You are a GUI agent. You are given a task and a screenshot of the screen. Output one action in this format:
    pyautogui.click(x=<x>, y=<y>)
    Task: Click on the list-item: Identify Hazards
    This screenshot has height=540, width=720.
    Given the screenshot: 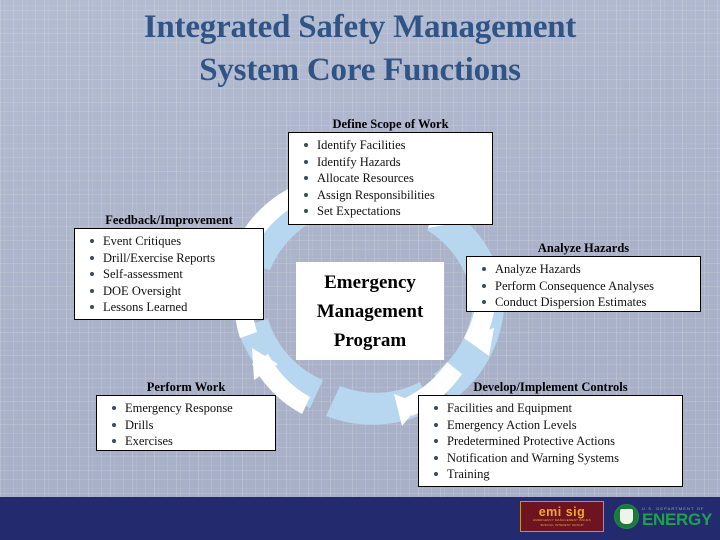 What is the action you would take?
    pyautogui.click(x=396, y=162)
    